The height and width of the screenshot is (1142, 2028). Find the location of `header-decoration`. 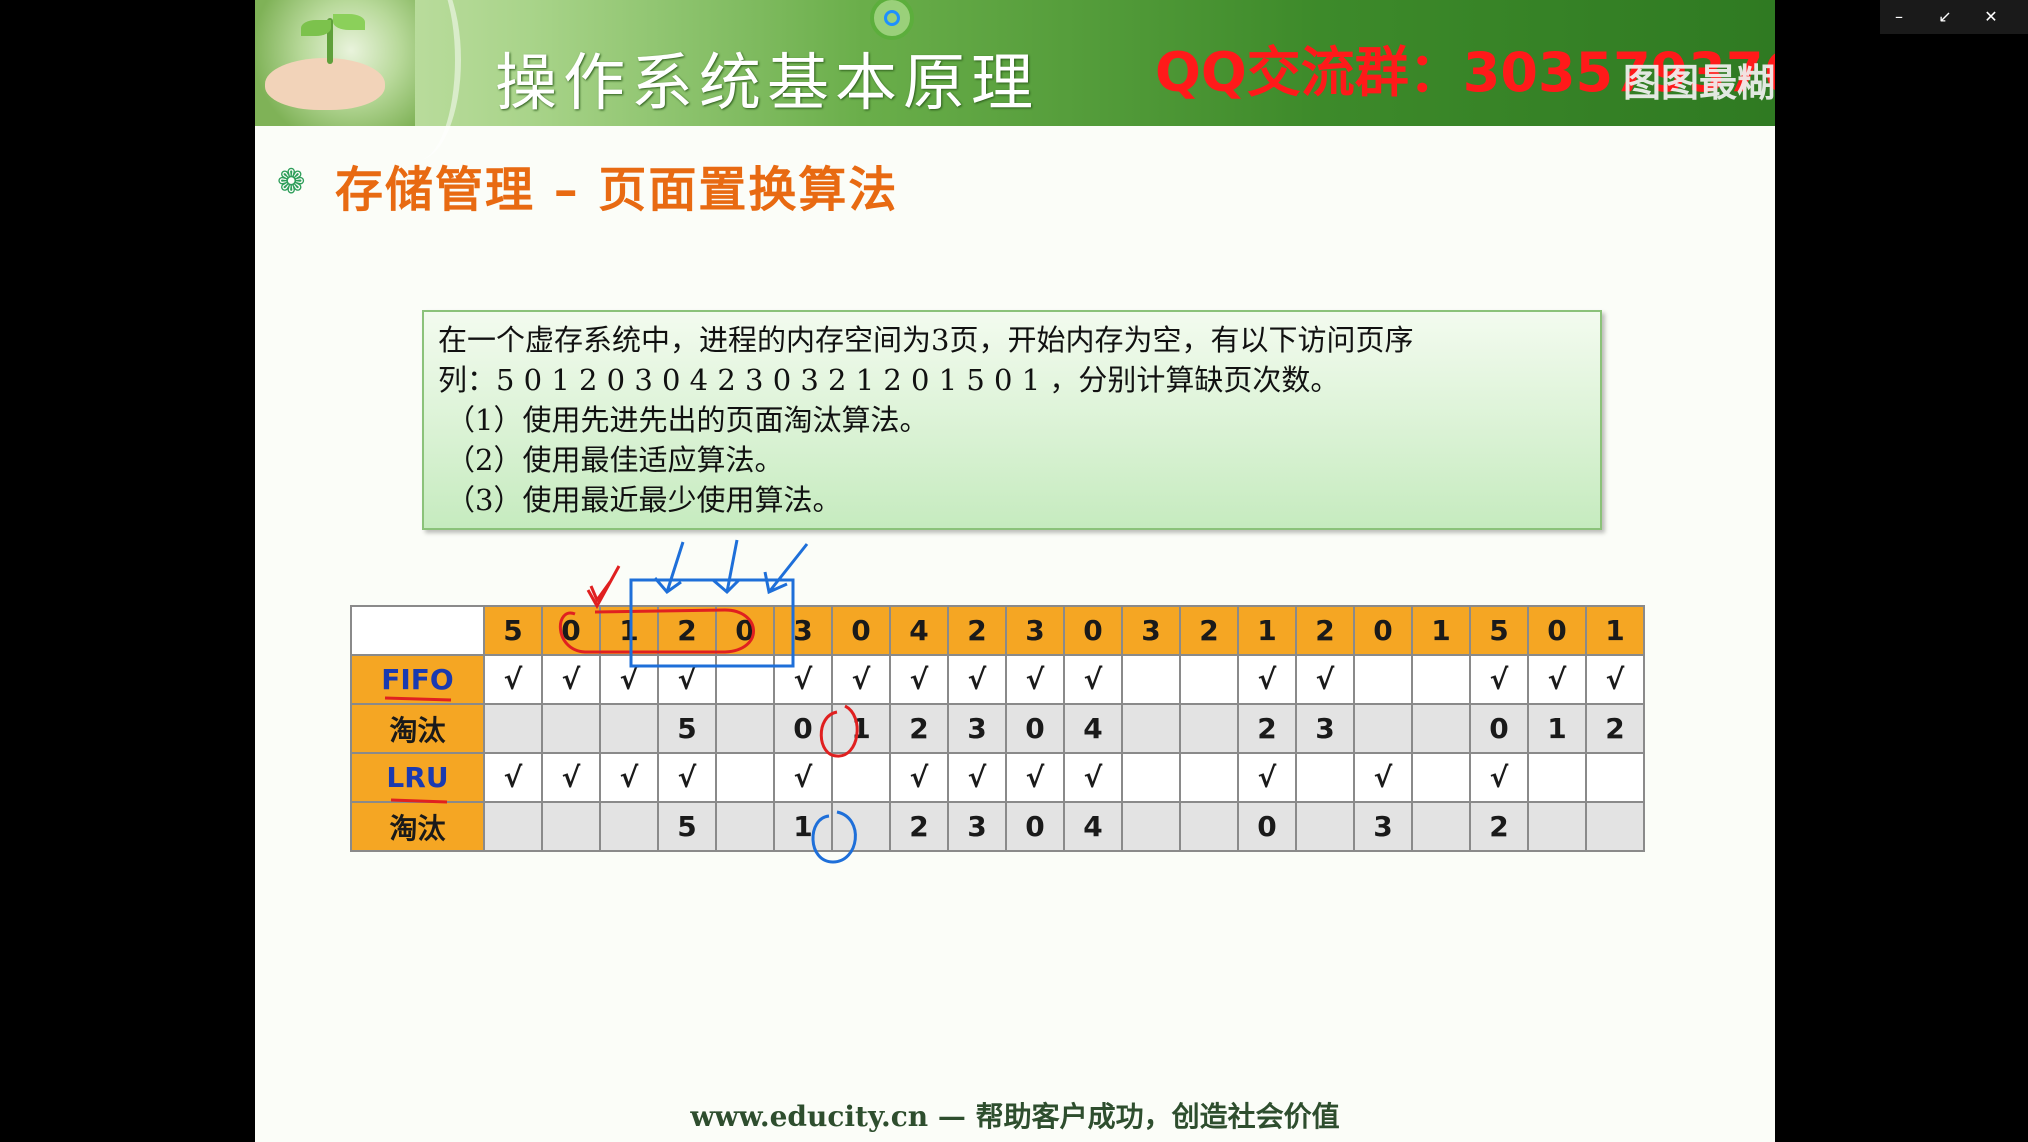

header-decoration is located at coordinates (418, 80).